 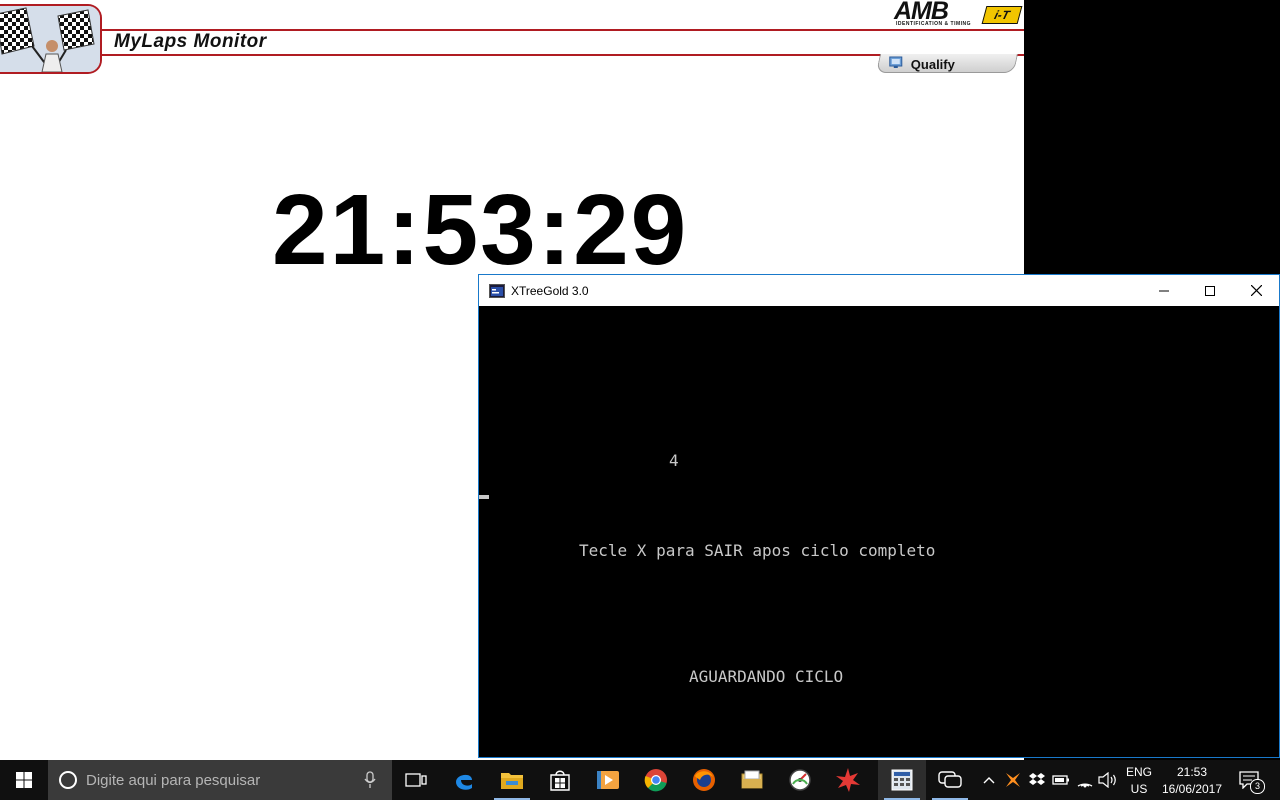 What do you see at coordinates (989, 780) in the screenshot?
I see `chevron-up-icon` at bounding box center [989, 780].